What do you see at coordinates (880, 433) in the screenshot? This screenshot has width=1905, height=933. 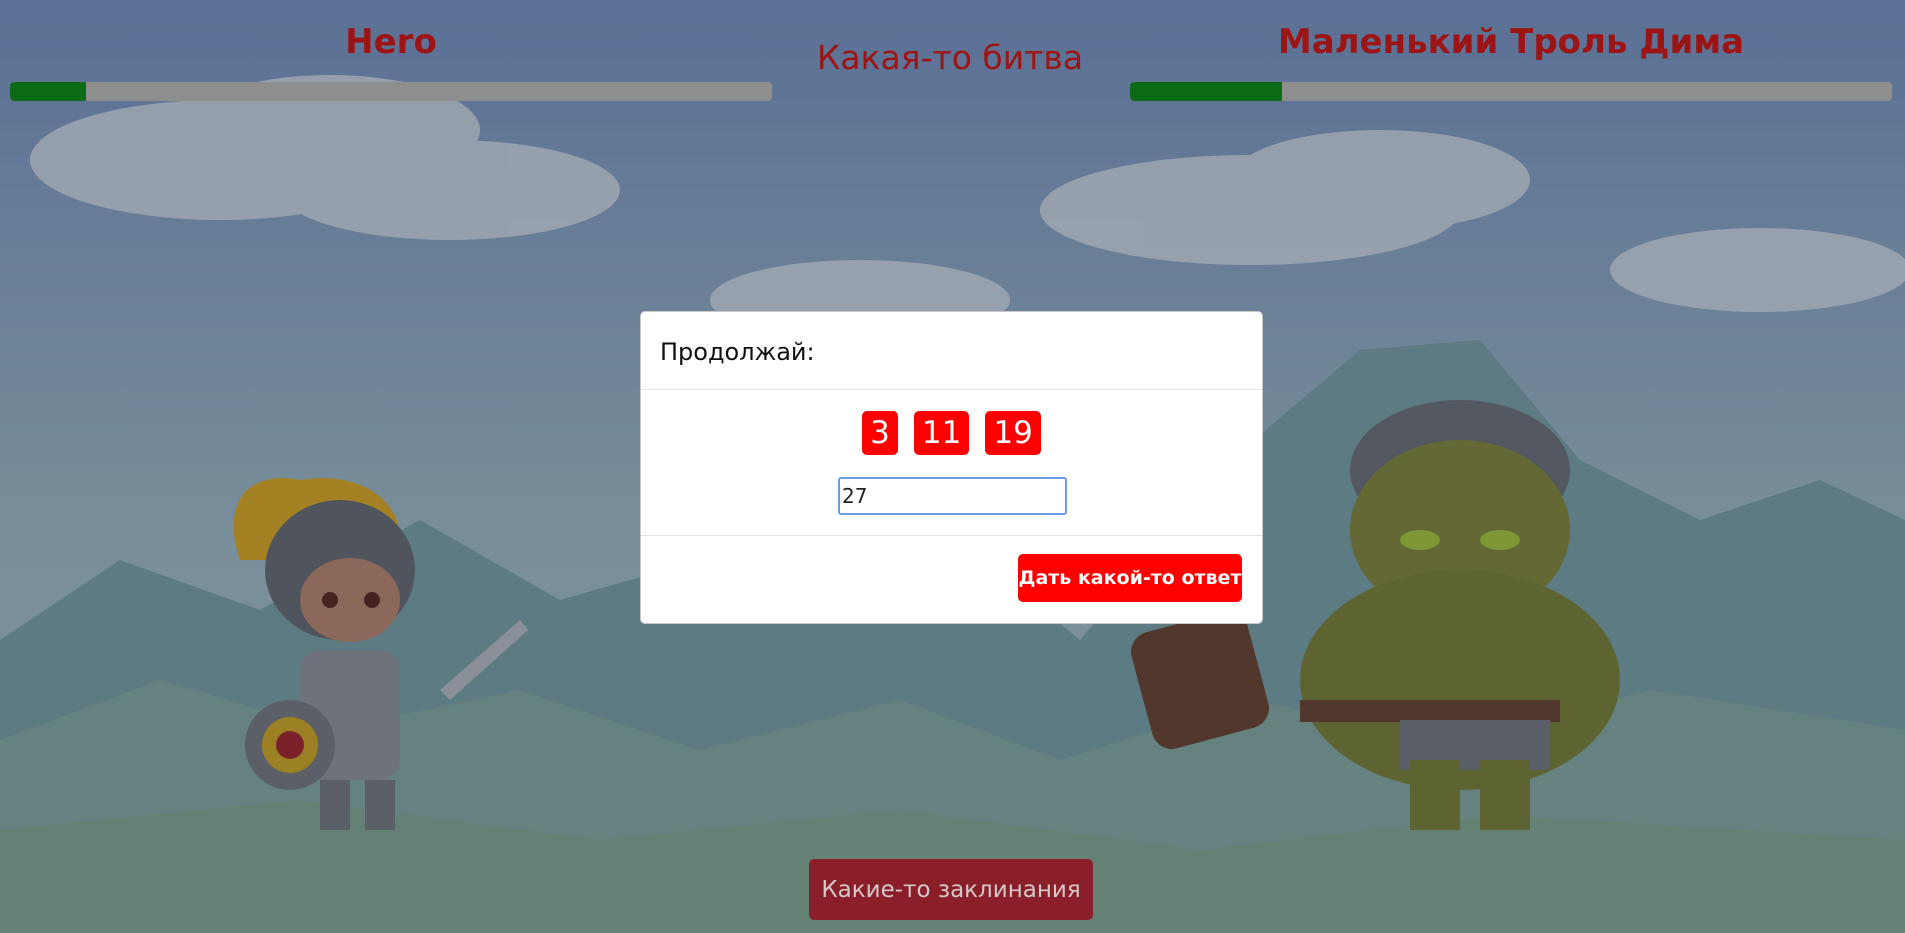 I see `sequence-number: 3` at bounding box center [880, 433].